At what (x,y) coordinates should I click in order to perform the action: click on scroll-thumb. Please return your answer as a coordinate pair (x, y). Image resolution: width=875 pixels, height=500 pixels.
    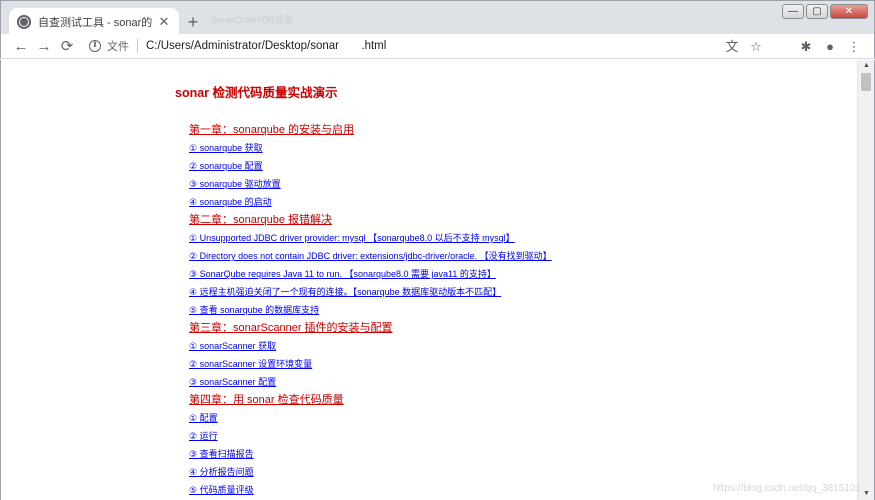
    Looking at the image, I should click on (866, 82).